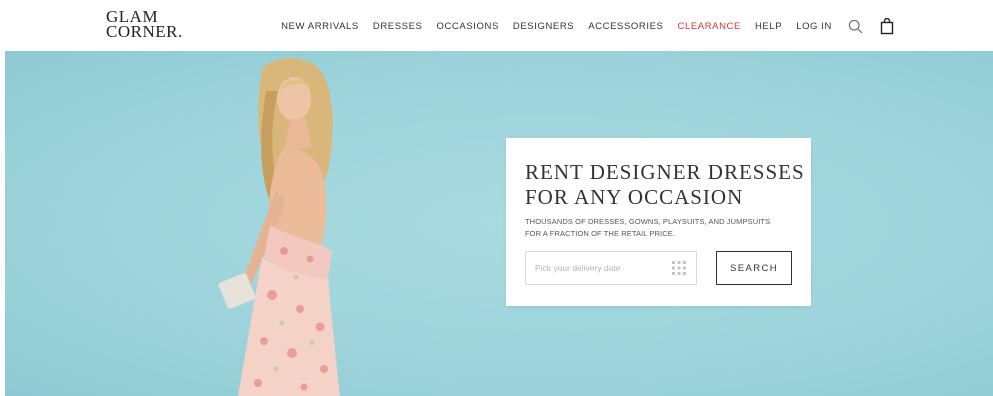 This screenshot has width=993, height=396. I want to click on nav-clearance: CLEARANCE, so click(708, 26).